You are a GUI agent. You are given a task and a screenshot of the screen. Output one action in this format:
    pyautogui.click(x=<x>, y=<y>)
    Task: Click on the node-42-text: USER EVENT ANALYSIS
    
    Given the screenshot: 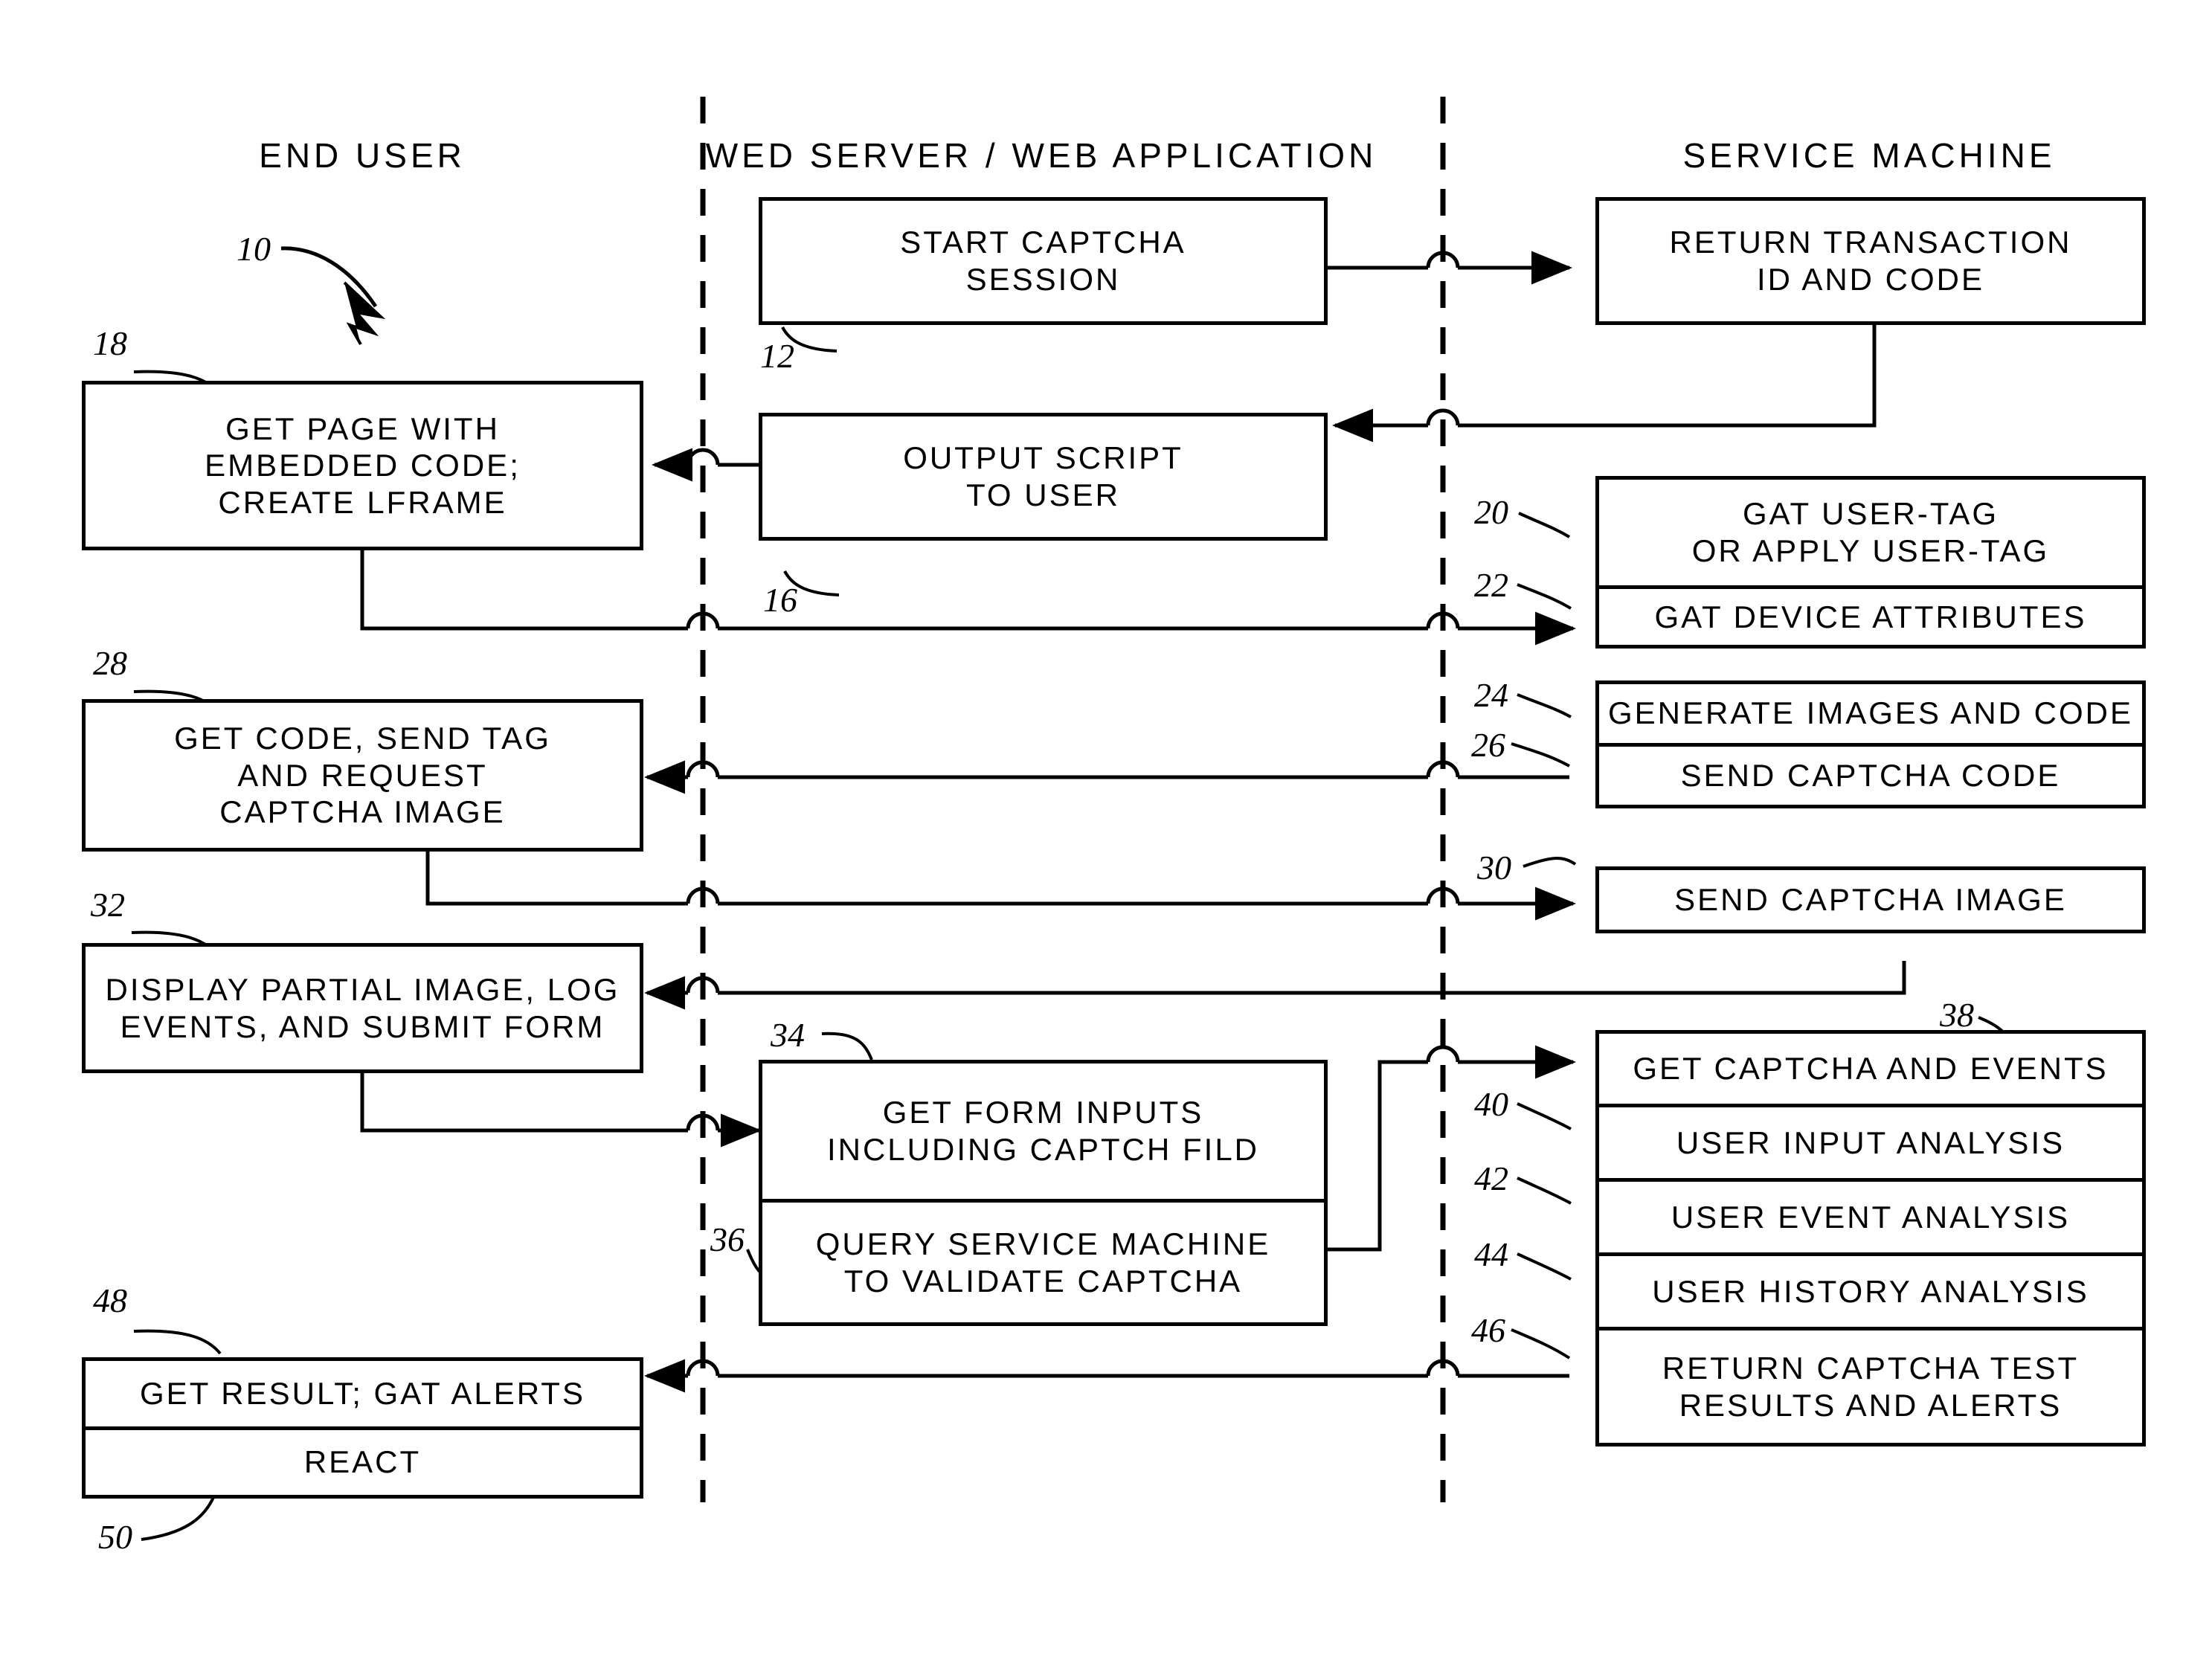 What is the action you would take?
    pyautogui.click(x=1870, y=1215)
    